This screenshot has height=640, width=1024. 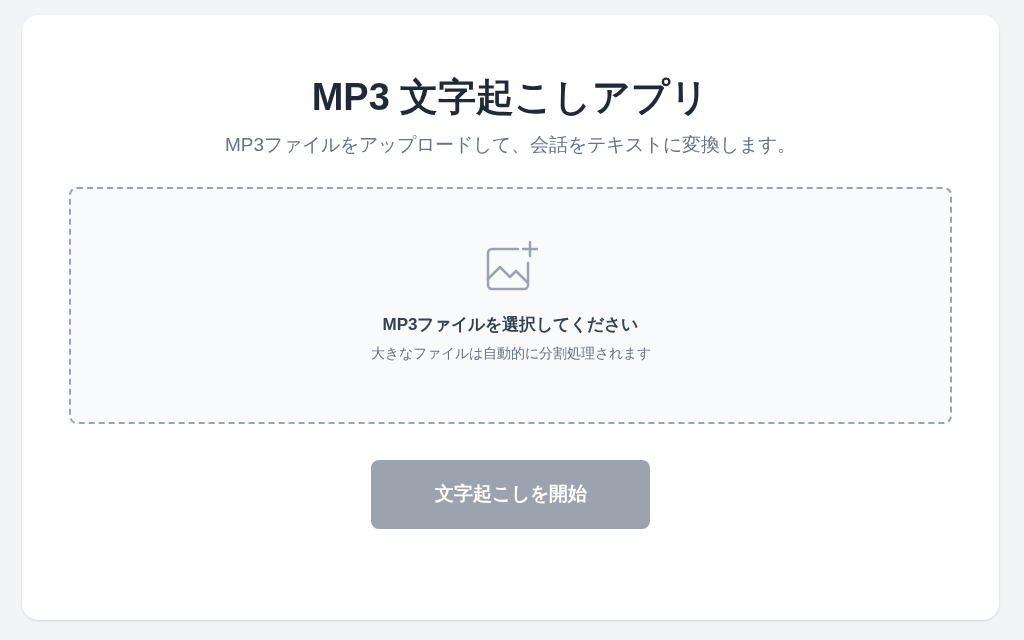 What do you see at coordinates (510, 97) in the screenshot?
I see `app-title: MP3 文字起こしアプリ` at bounding box center [510, 97].